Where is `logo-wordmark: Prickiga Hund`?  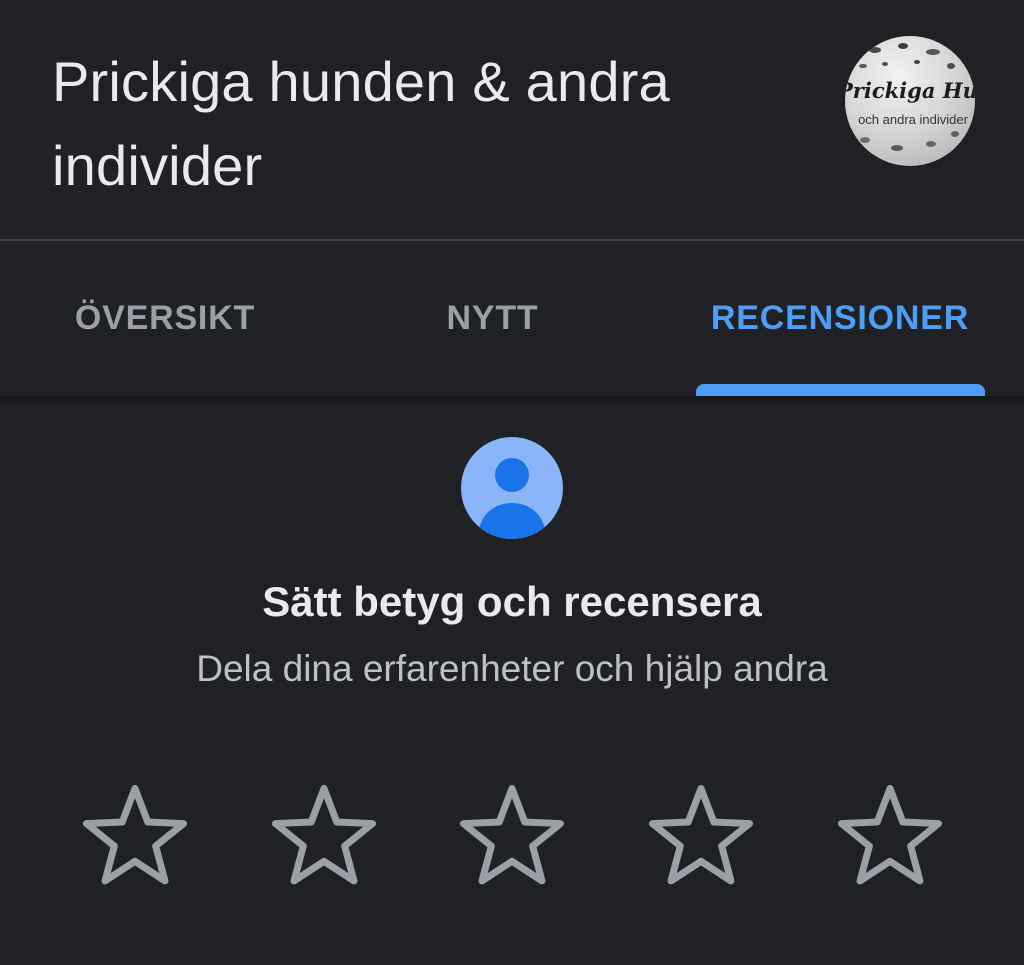
logo-wordmark: Prickiga Hund is located at coordinates (910, 90).